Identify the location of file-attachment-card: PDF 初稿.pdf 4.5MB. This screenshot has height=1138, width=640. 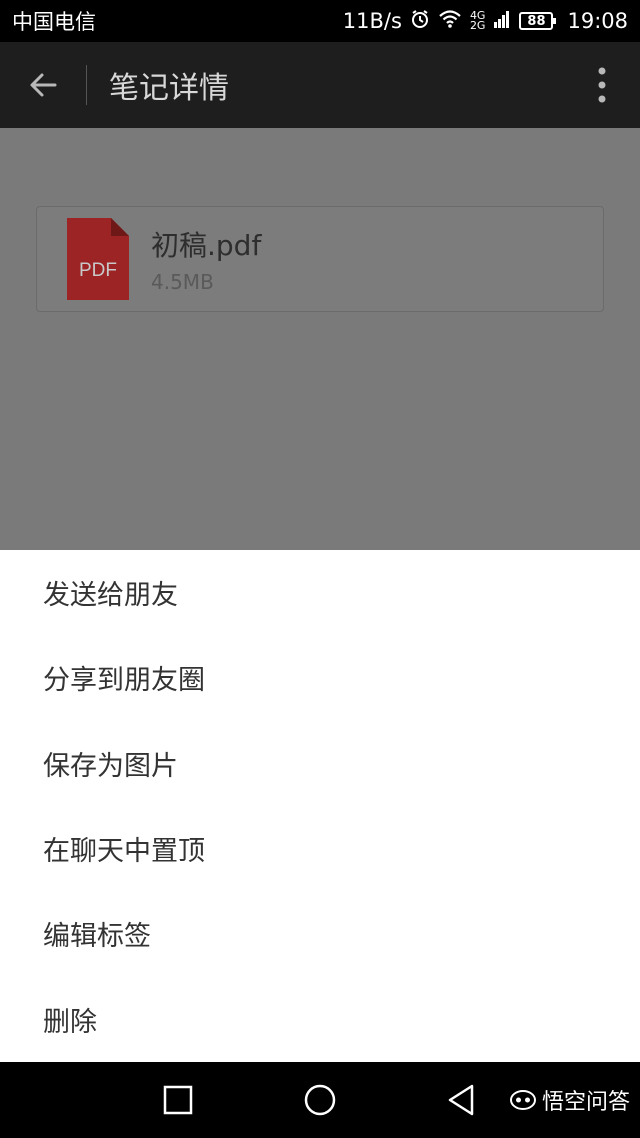
(320, 259).